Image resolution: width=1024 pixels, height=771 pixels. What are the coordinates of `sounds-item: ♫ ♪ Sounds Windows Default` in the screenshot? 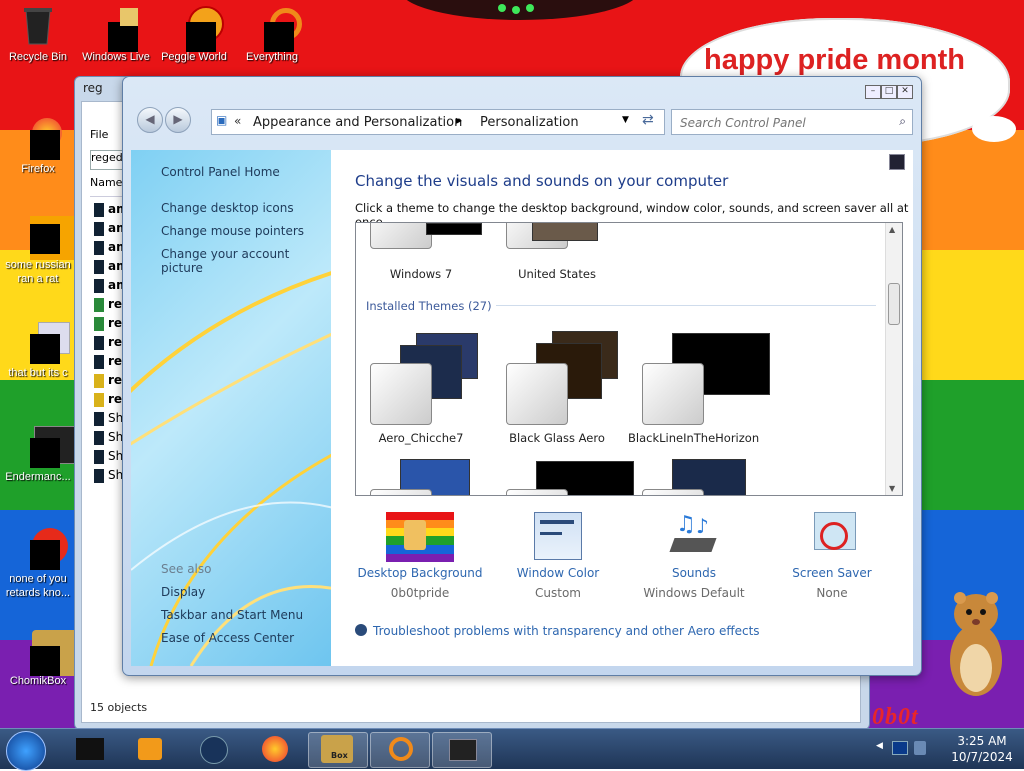 It's located at (694, 556).